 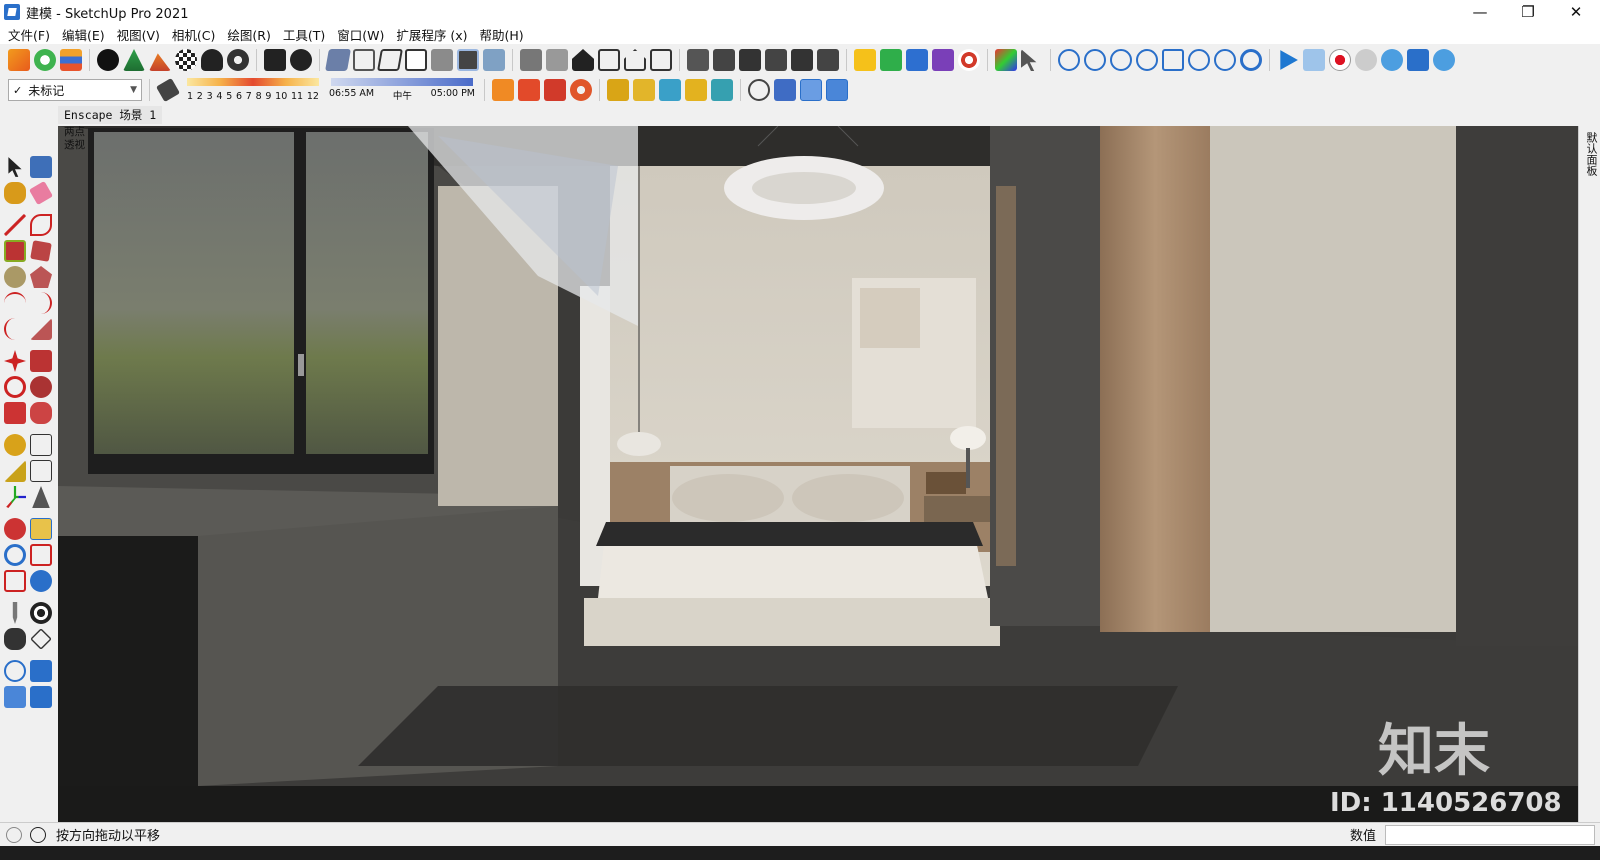 I want to click on three-point-arc-icon, so click(x=15, y=329).